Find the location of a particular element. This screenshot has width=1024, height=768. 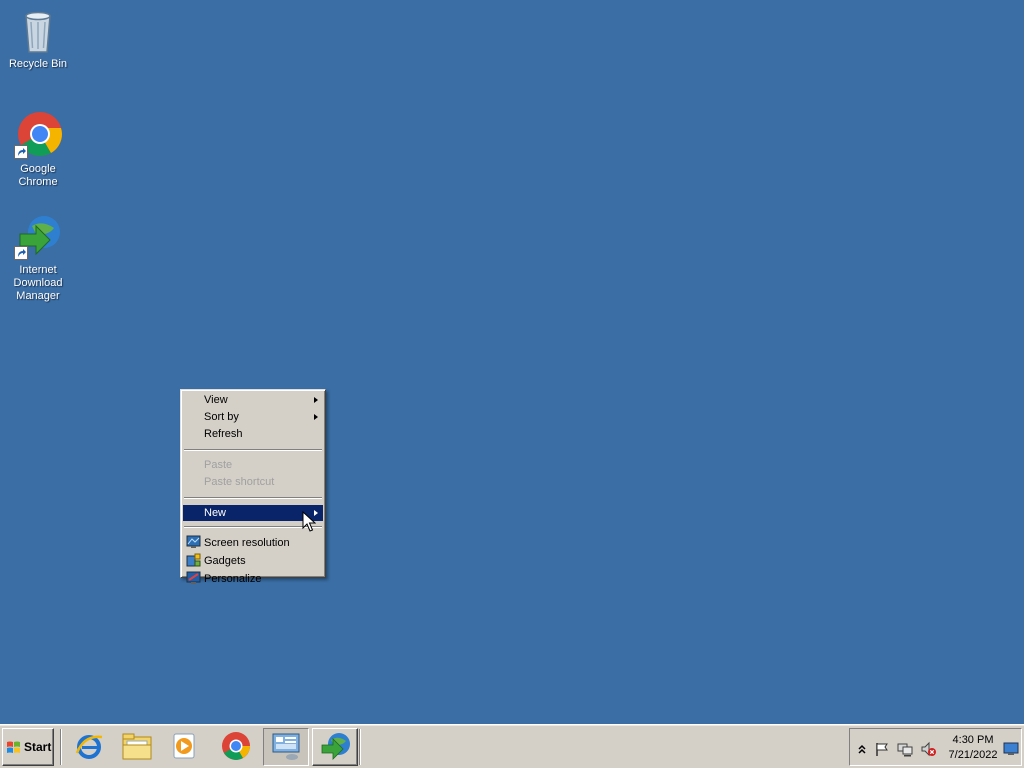

menu-item-personalize: Personalize is located at coordinates (253, 579).